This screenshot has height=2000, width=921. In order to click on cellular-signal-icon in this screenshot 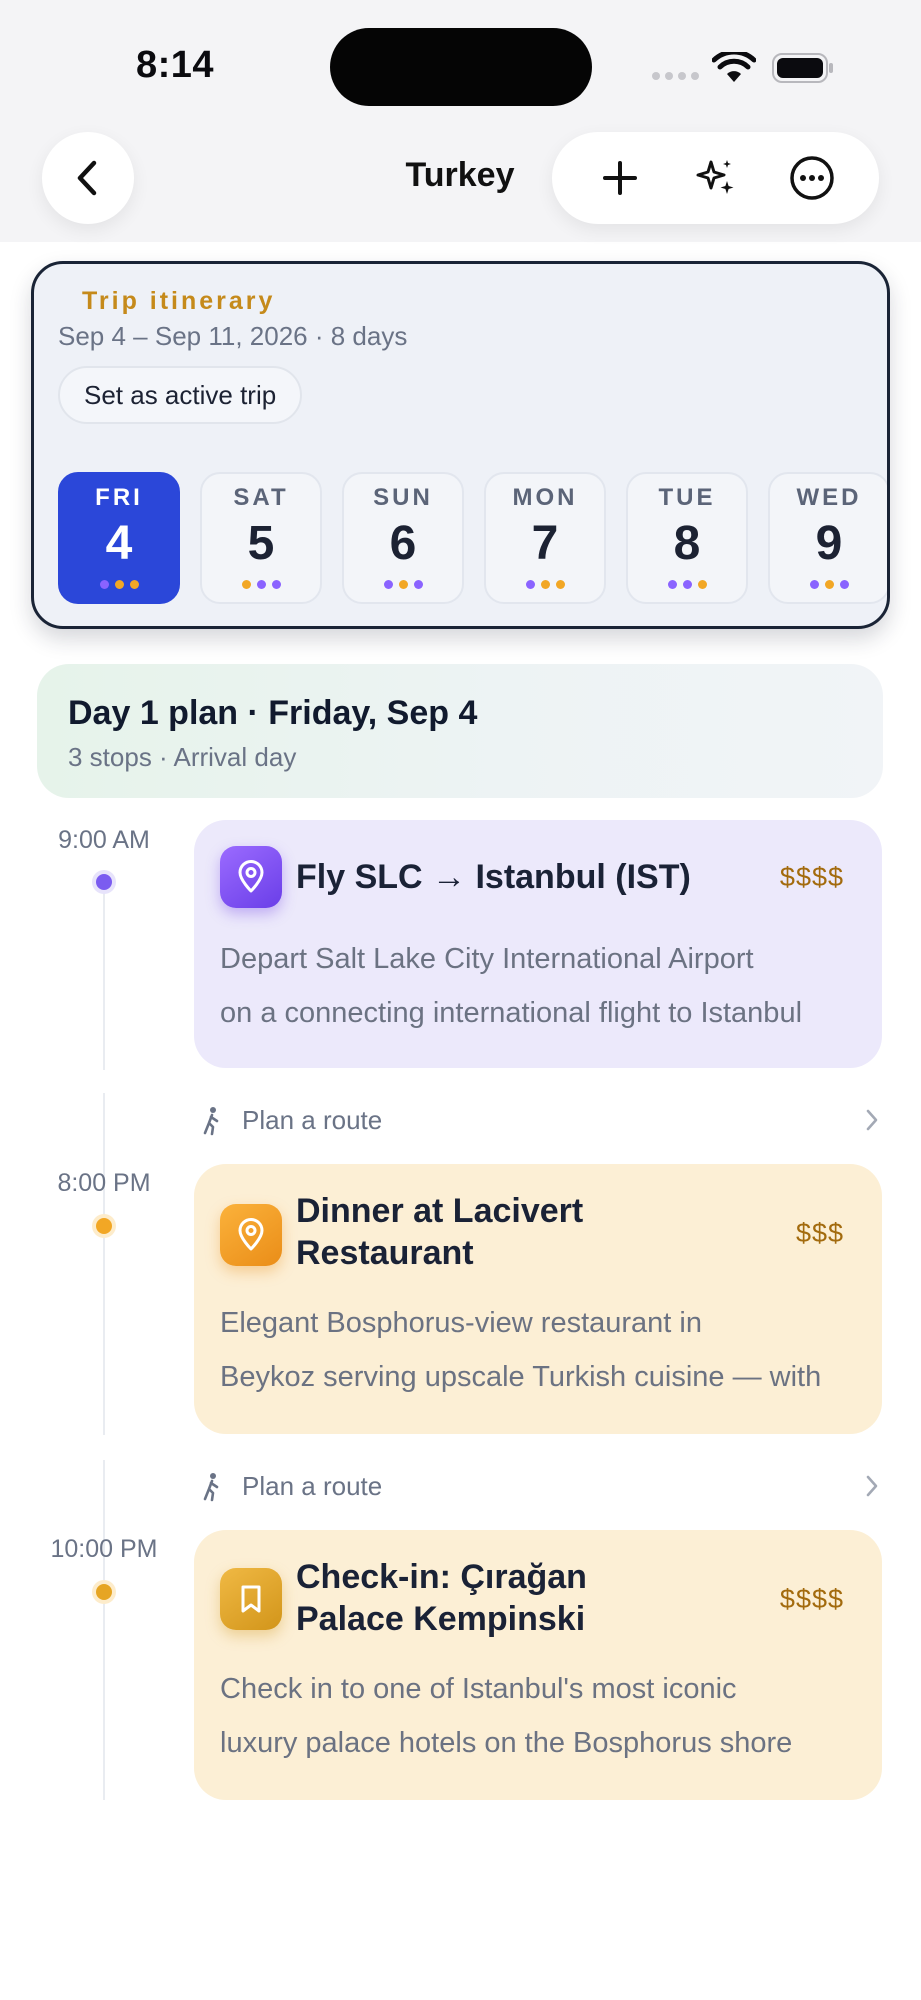, I will do `click(675, 76)`.